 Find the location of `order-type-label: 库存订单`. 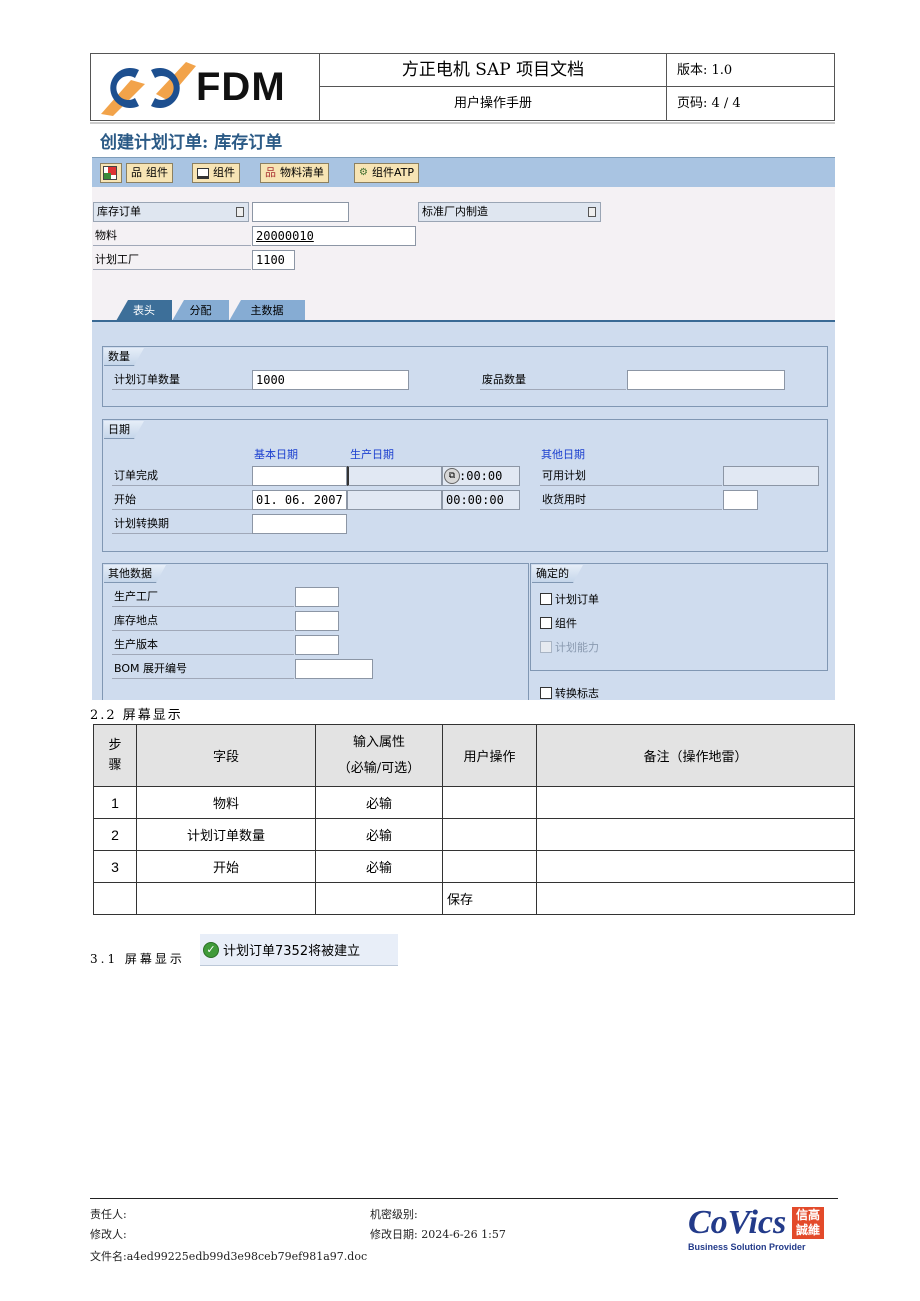

order-type-label: 库存订单 is located at coordinates (119, 211).